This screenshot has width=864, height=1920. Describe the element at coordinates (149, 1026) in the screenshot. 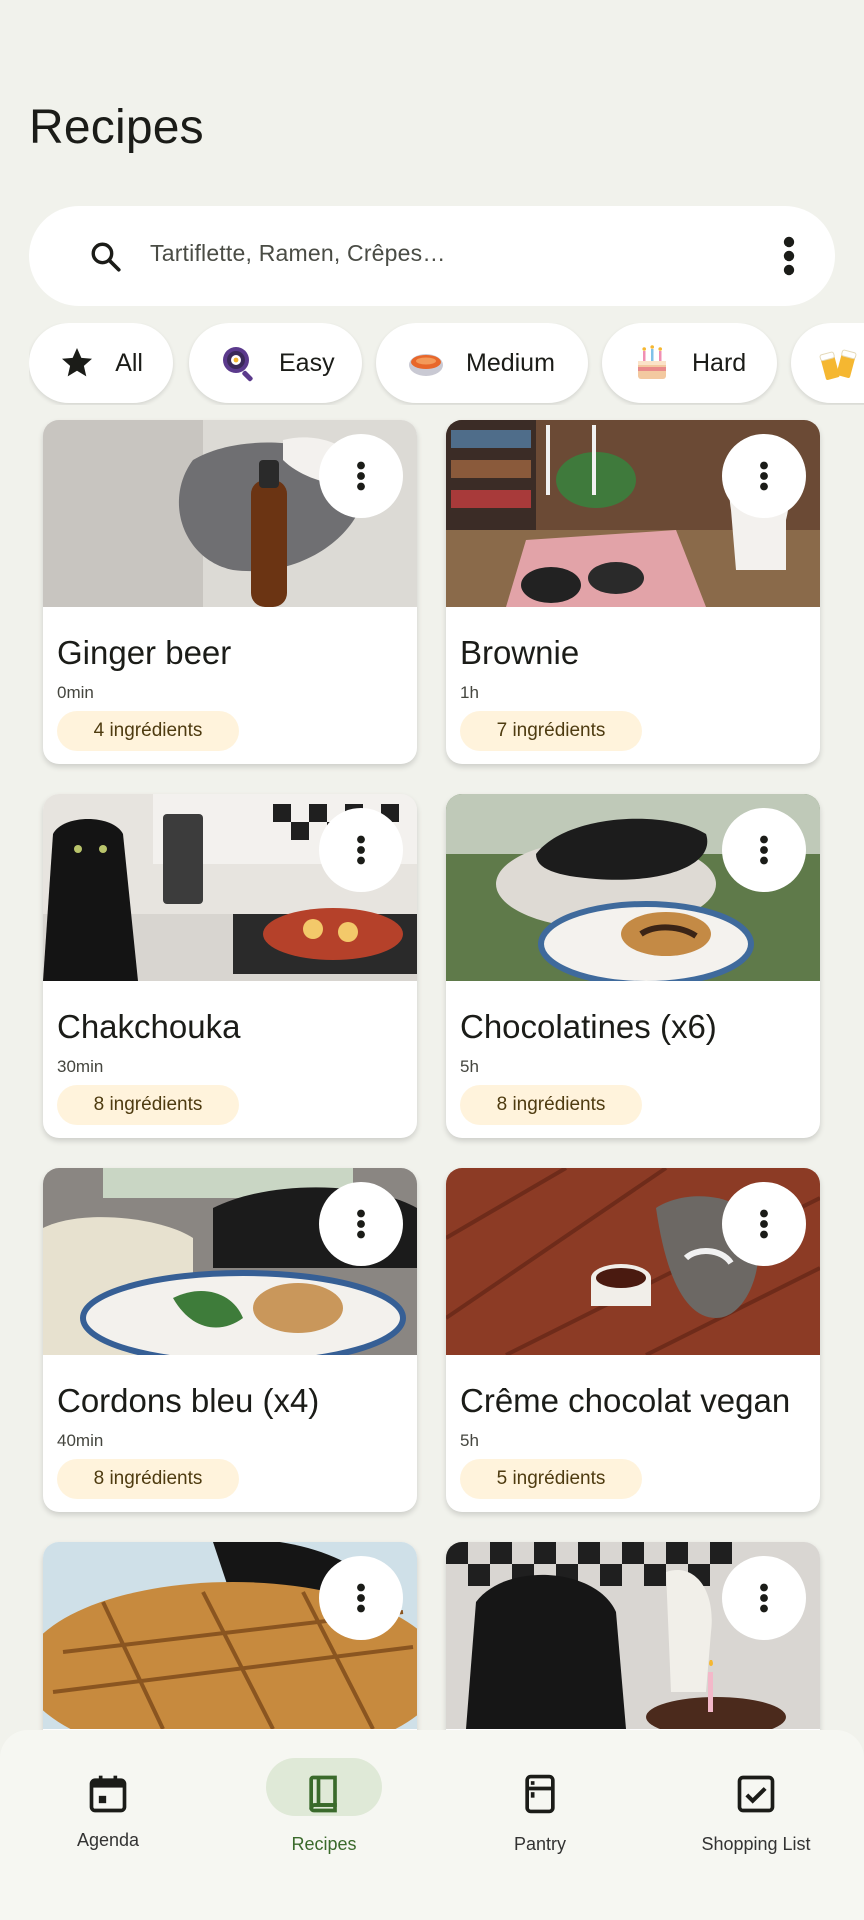

I see `recipe-name: Chakchouka` at that location.